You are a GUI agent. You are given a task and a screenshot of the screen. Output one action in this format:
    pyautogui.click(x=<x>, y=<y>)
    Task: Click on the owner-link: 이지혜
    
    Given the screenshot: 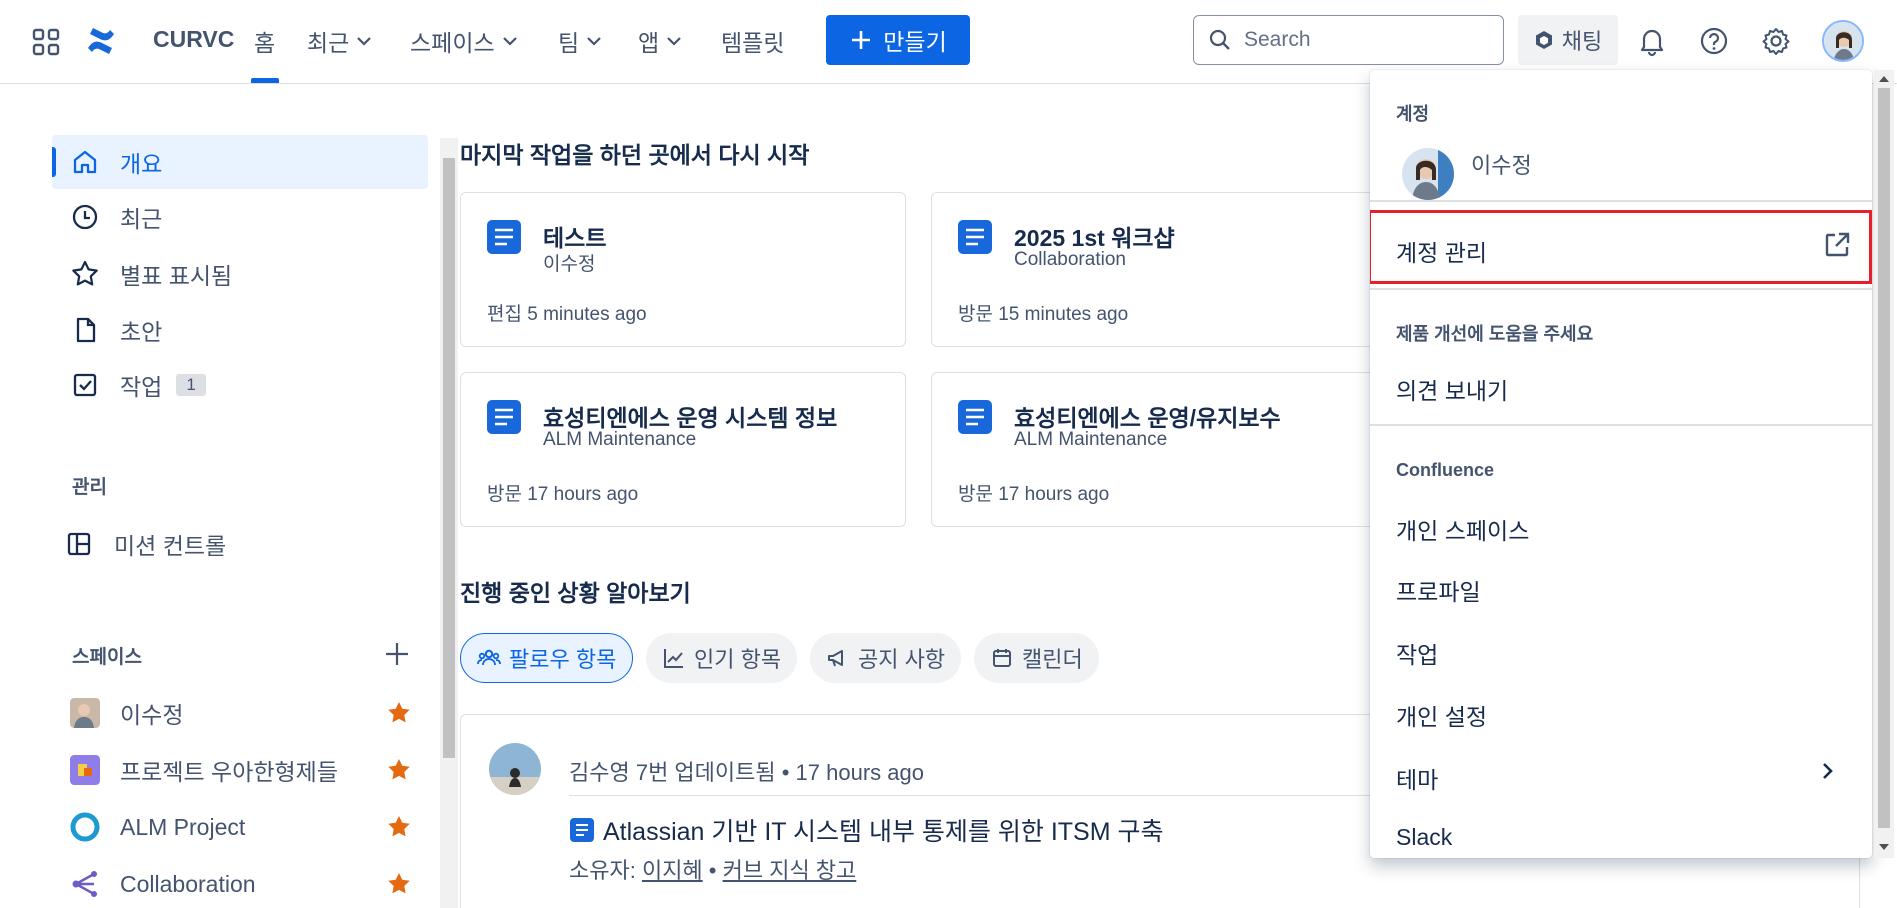 What is the action you would take?
    pyautogui.click(x=672, y=870)
    